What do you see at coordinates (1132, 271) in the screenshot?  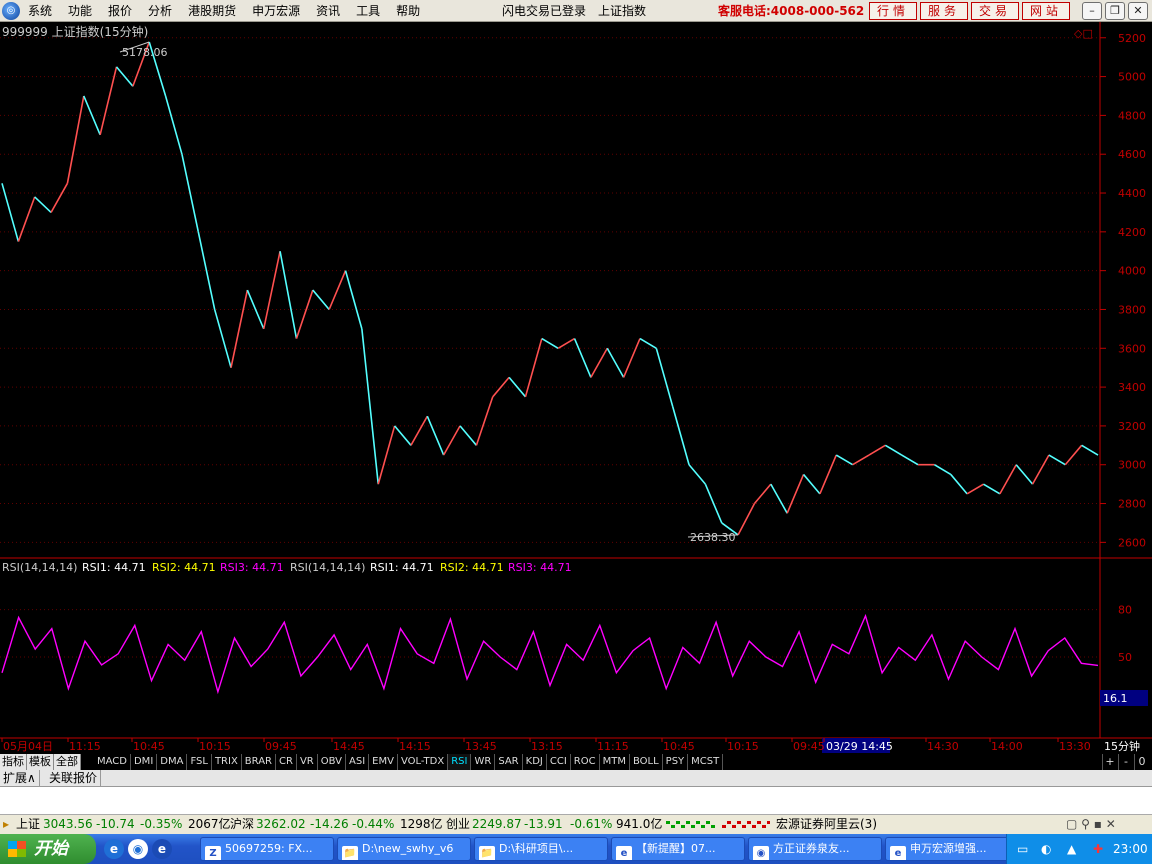 I see `price-tick-label: 4000` at bounding box center [1132, 271].